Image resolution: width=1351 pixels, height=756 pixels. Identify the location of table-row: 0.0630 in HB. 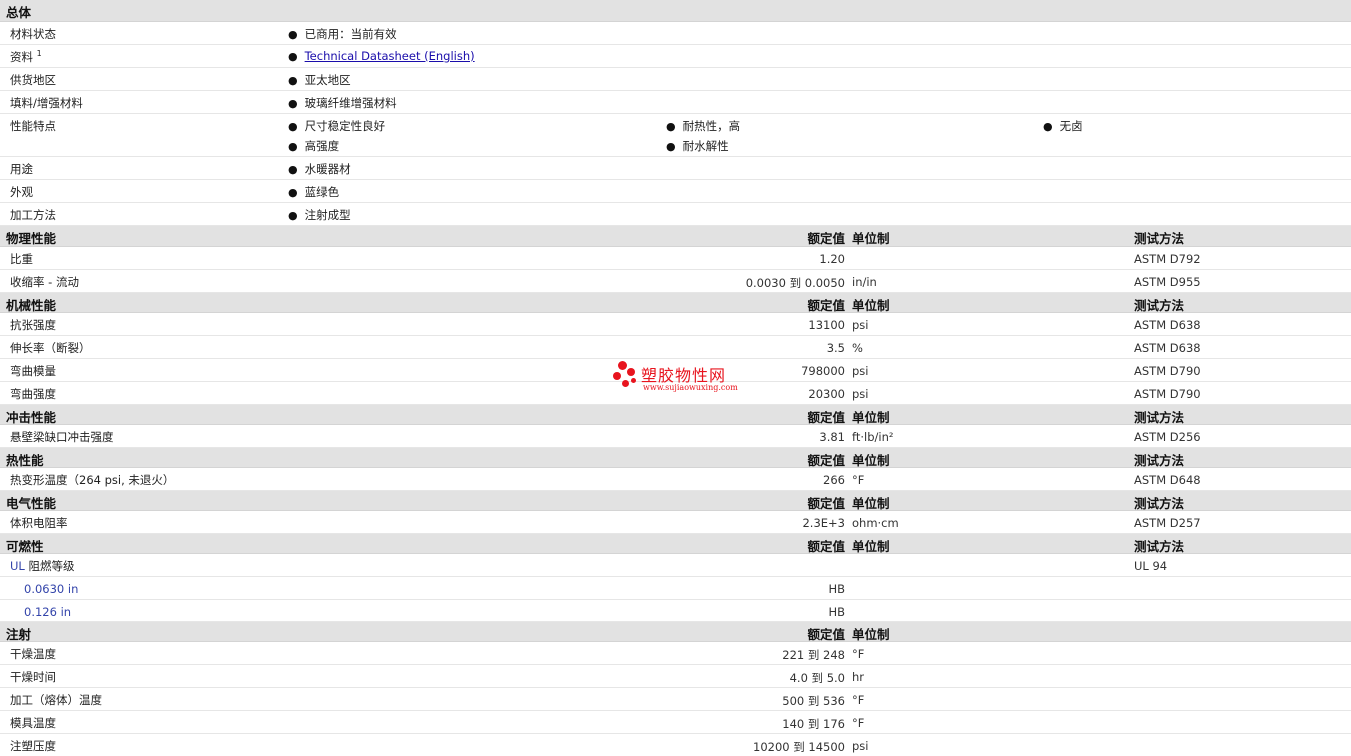
(675, 588).